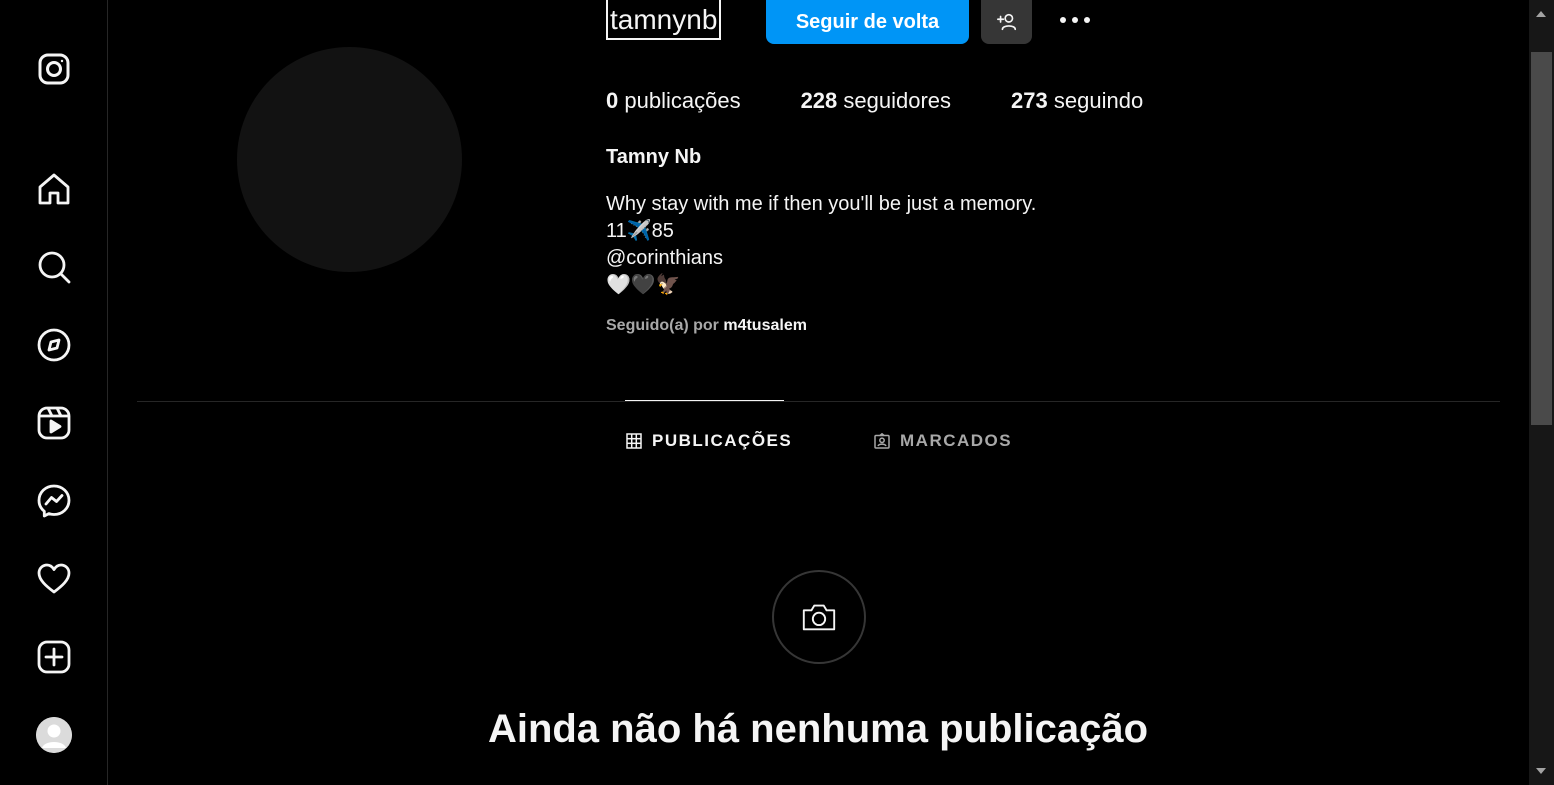  I want to click on empty-state-title: Ainda não há nenhuma publicação, so click(818, 729).